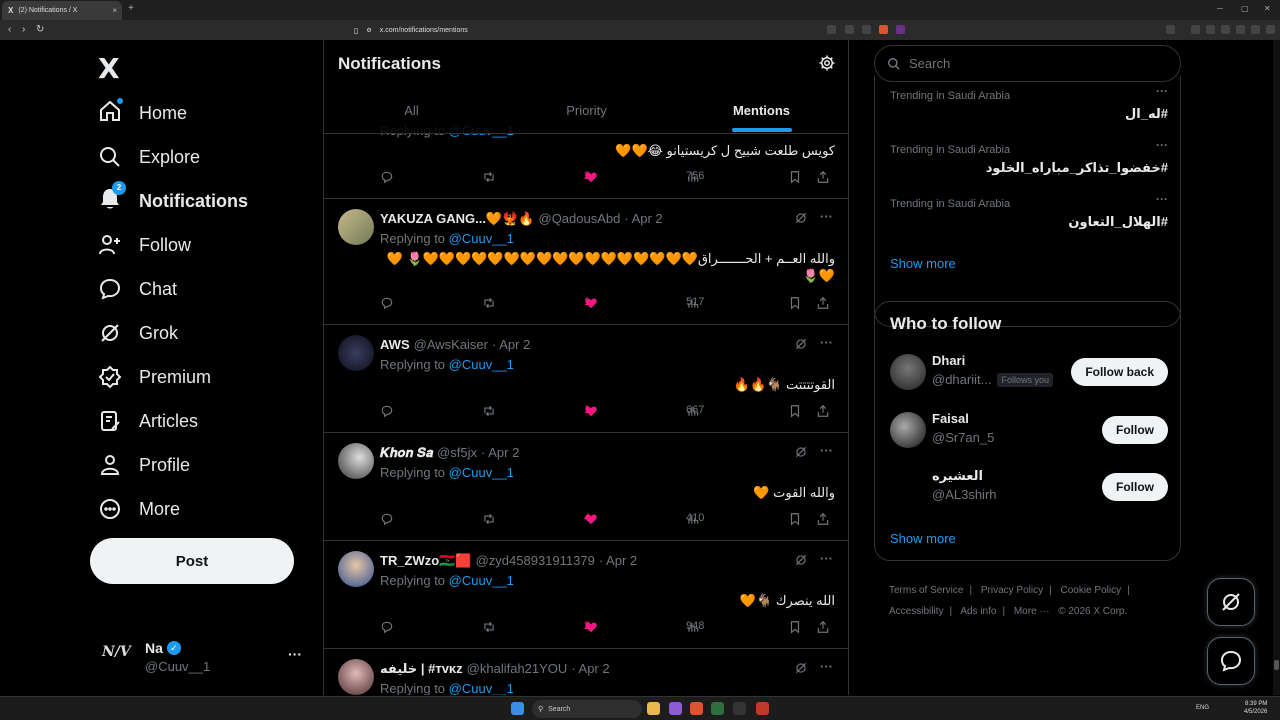  I want to click on account-switcher: N/V Na ✓ @Cuuv__1 ···, so click(205, 658).